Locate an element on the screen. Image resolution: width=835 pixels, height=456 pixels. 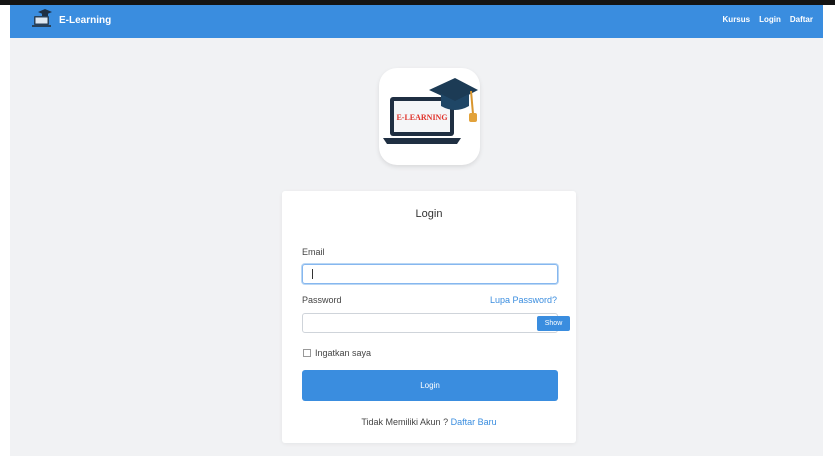
nav-links: Kursus Login Daftar is located at coordinates (768, 19).